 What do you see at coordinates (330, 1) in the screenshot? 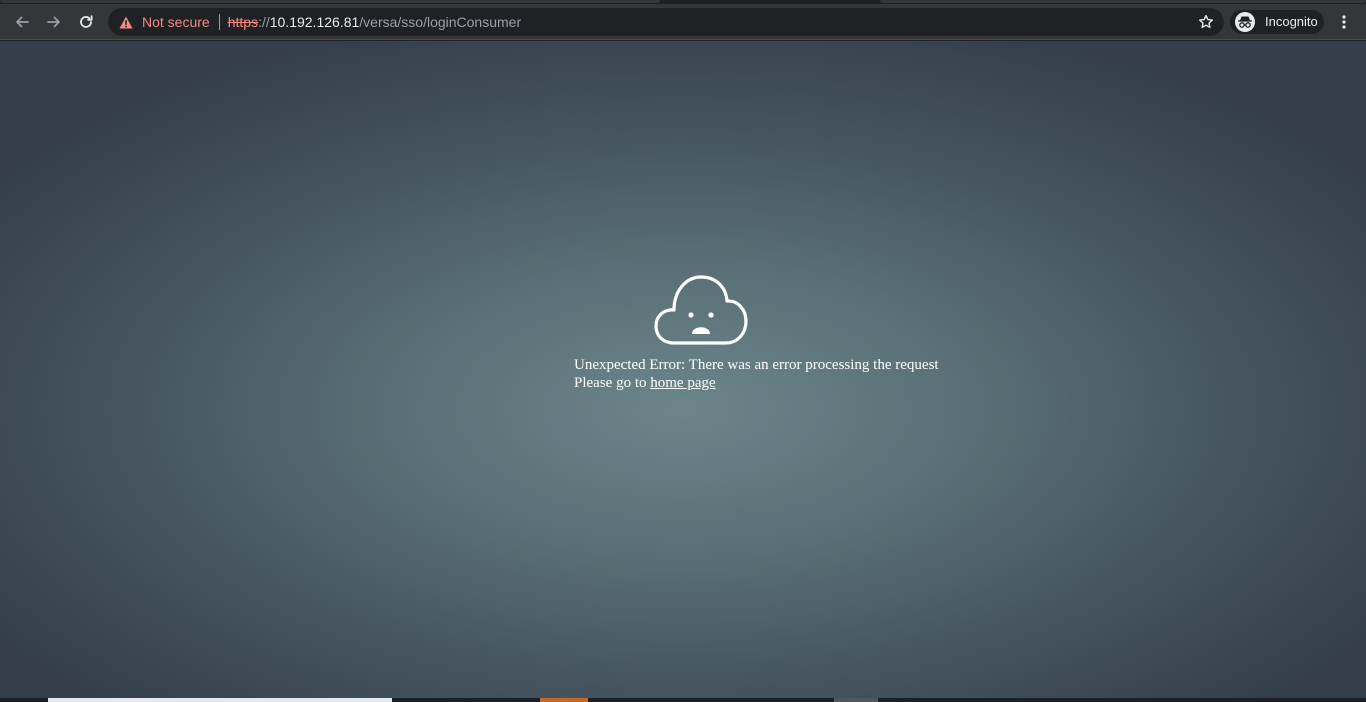
I see `tab-edge-left` at bounding box center [330, 1].